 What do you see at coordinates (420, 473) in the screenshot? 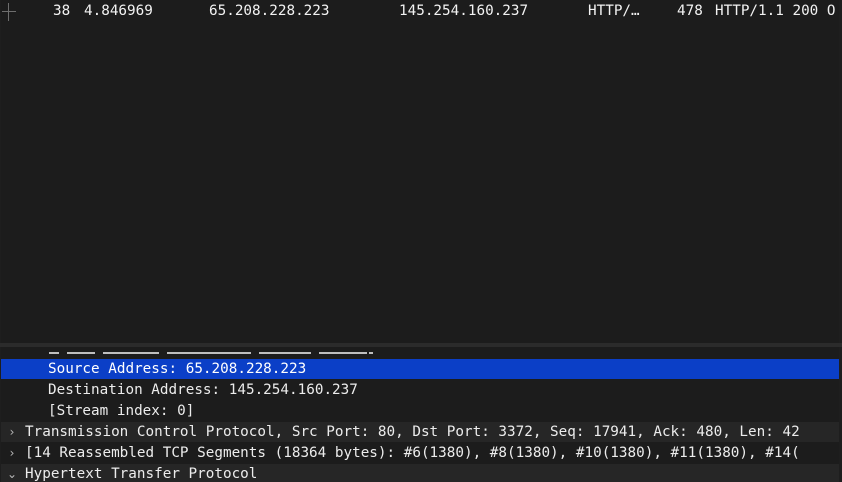
I see `tree-item-http: ⌄ Hypertext Transfer Protocol` at bounding box center [420, 473].